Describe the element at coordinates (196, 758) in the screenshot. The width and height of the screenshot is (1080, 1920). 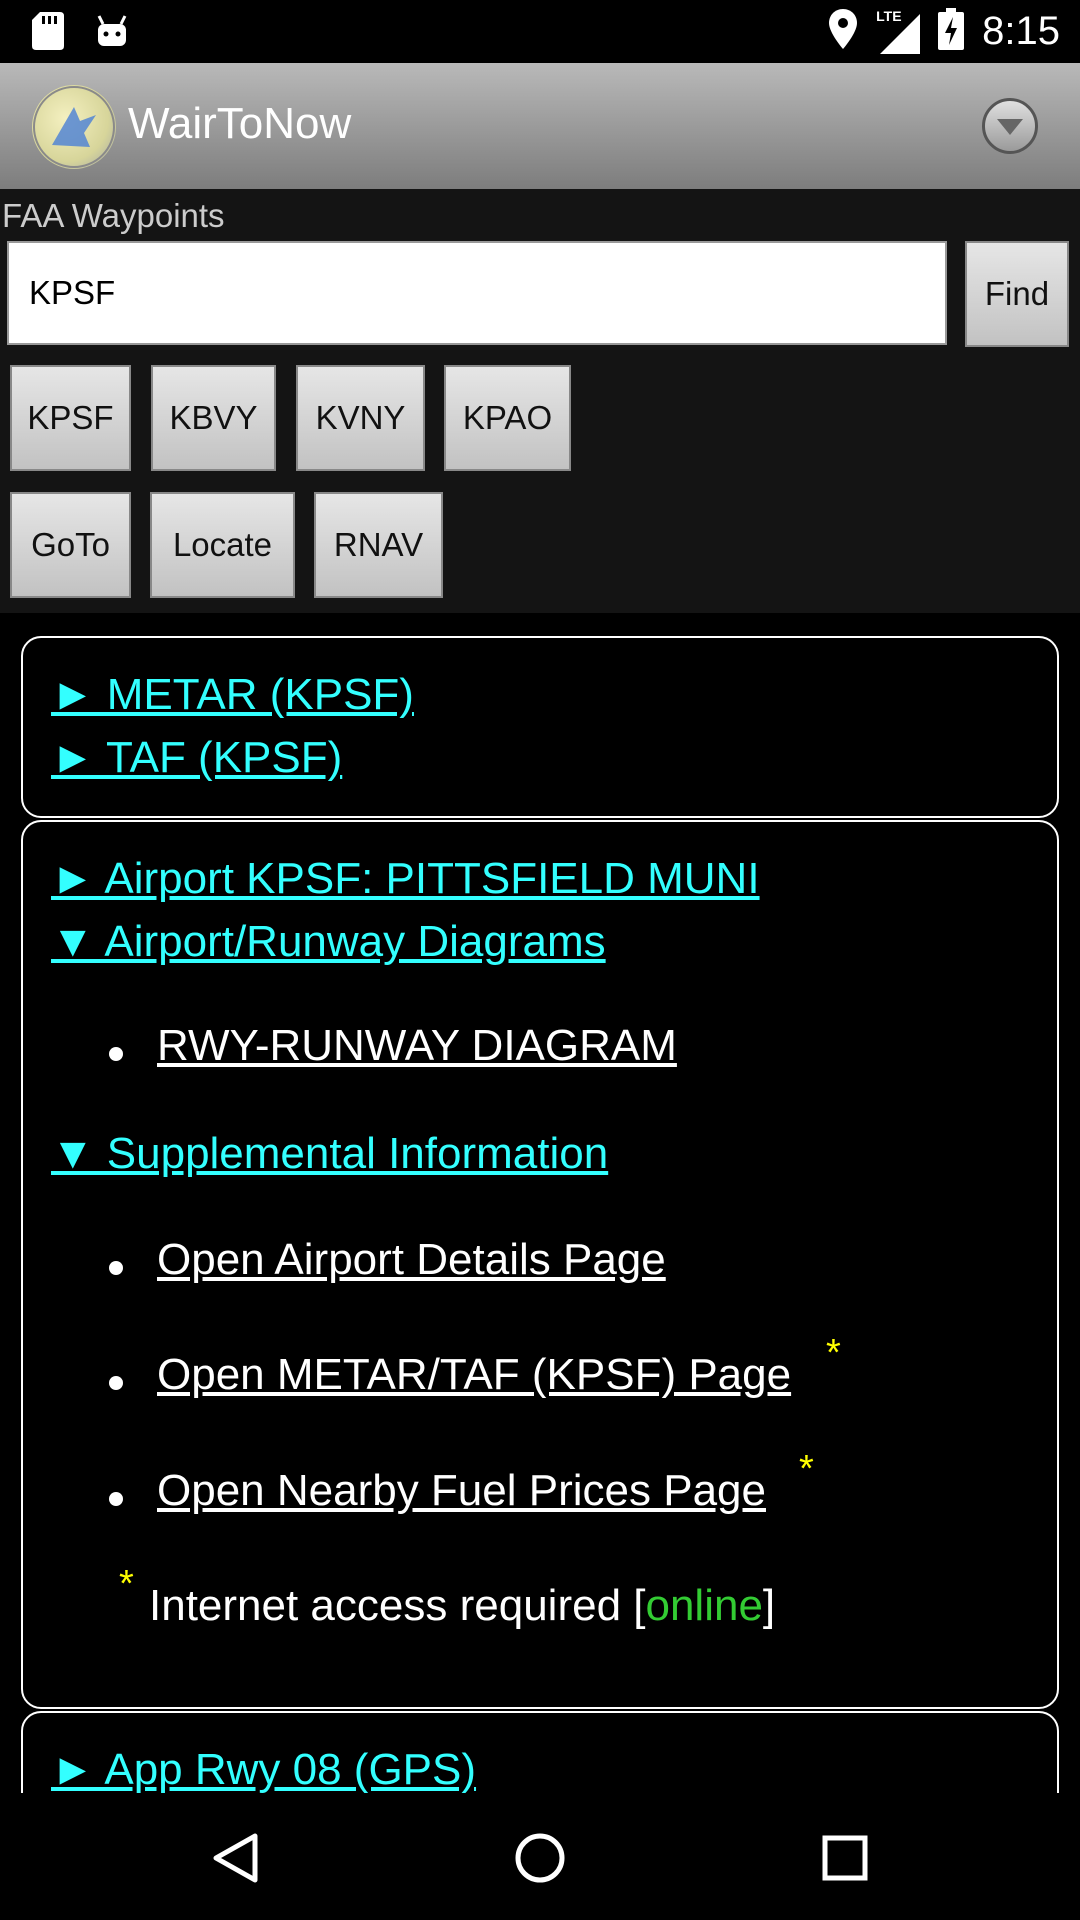
I see `taf-link: ► TAF (KPSF)` at that location.